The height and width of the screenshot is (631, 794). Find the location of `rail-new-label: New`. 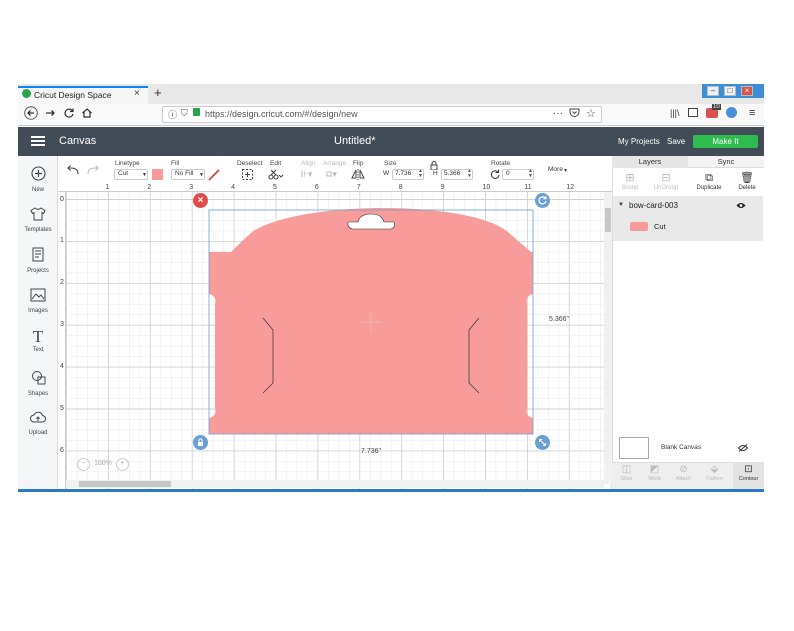

rail-new-label: New is located at coordinates (37, 190).